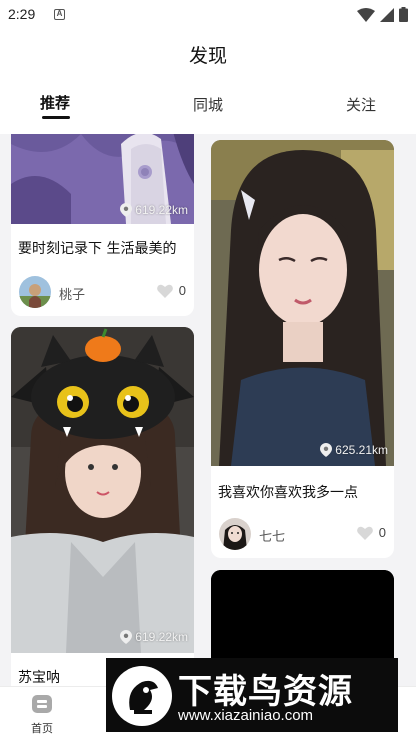  What do you see at coordinates (208, 82) in the screenshot?
I see `header: 发现 推荐 同城 关注` at bounding box center [208, 82].